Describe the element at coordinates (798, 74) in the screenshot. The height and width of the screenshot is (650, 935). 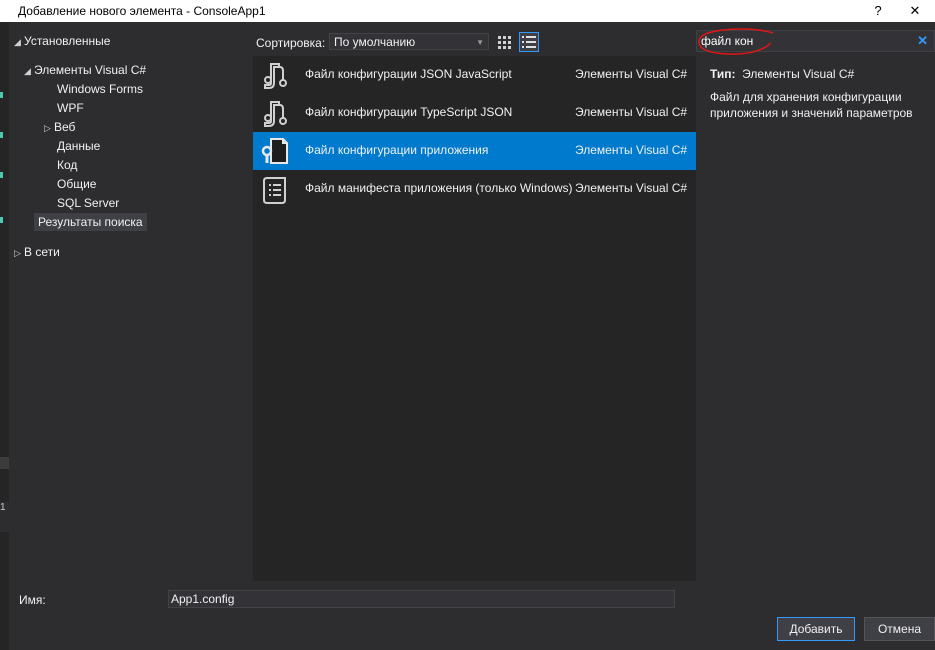
I see `type-value: Элементы Visual C#` at that location.